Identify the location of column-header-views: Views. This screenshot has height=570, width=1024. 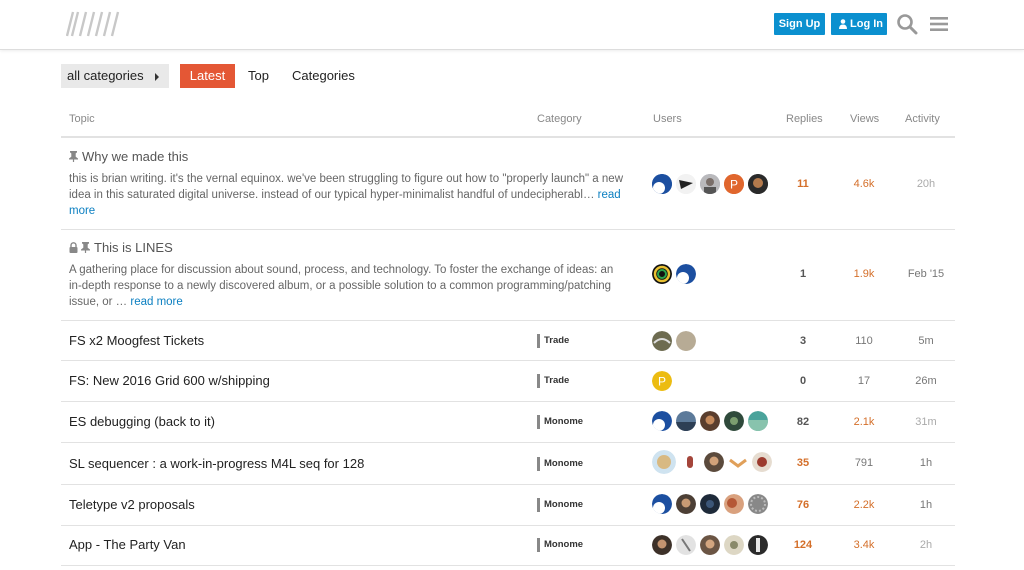
(864, 119).